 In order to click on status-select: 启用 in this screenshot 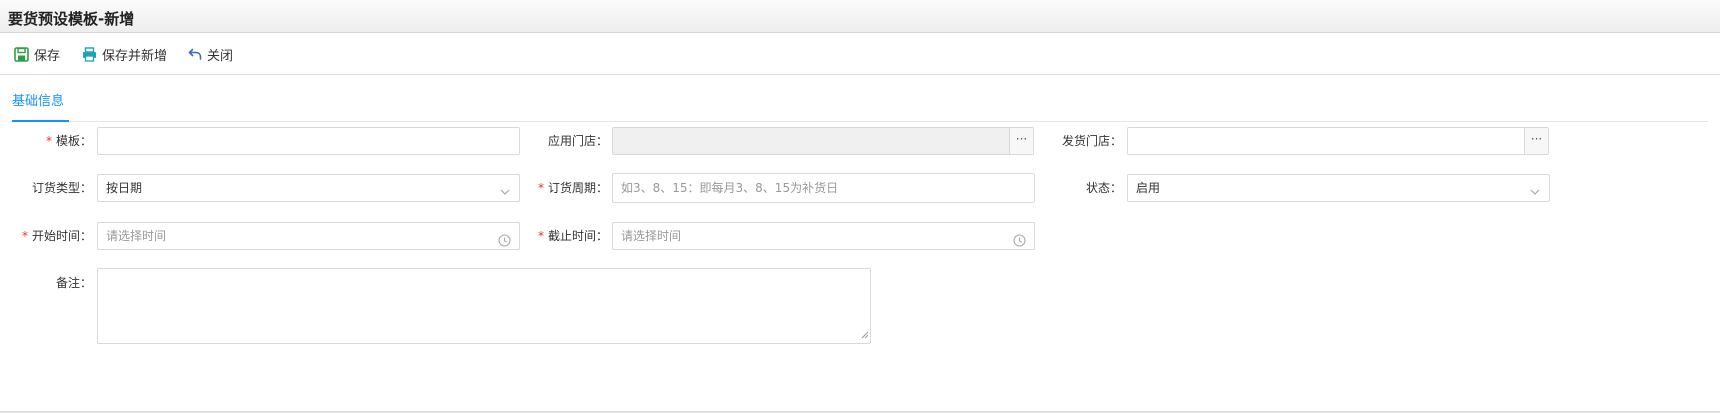, I will do `click(1338, 188)`.